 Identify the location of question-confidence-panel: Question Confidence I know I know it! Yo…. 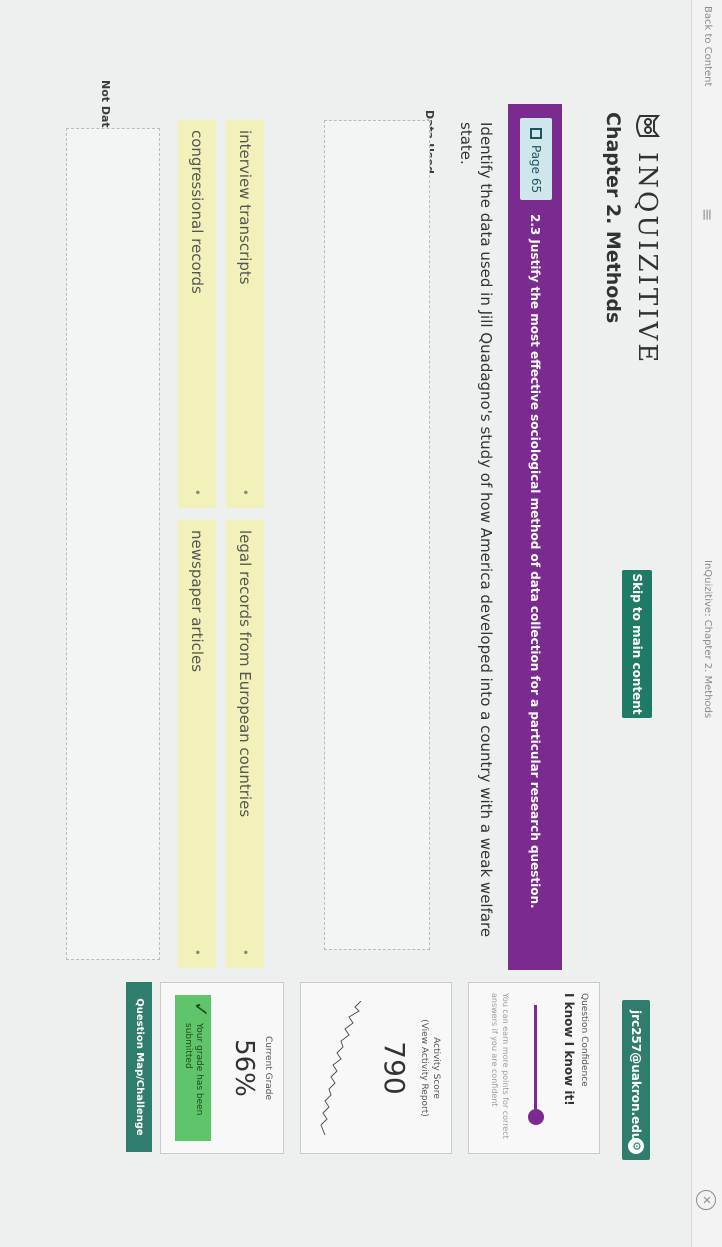
(534, 1068).